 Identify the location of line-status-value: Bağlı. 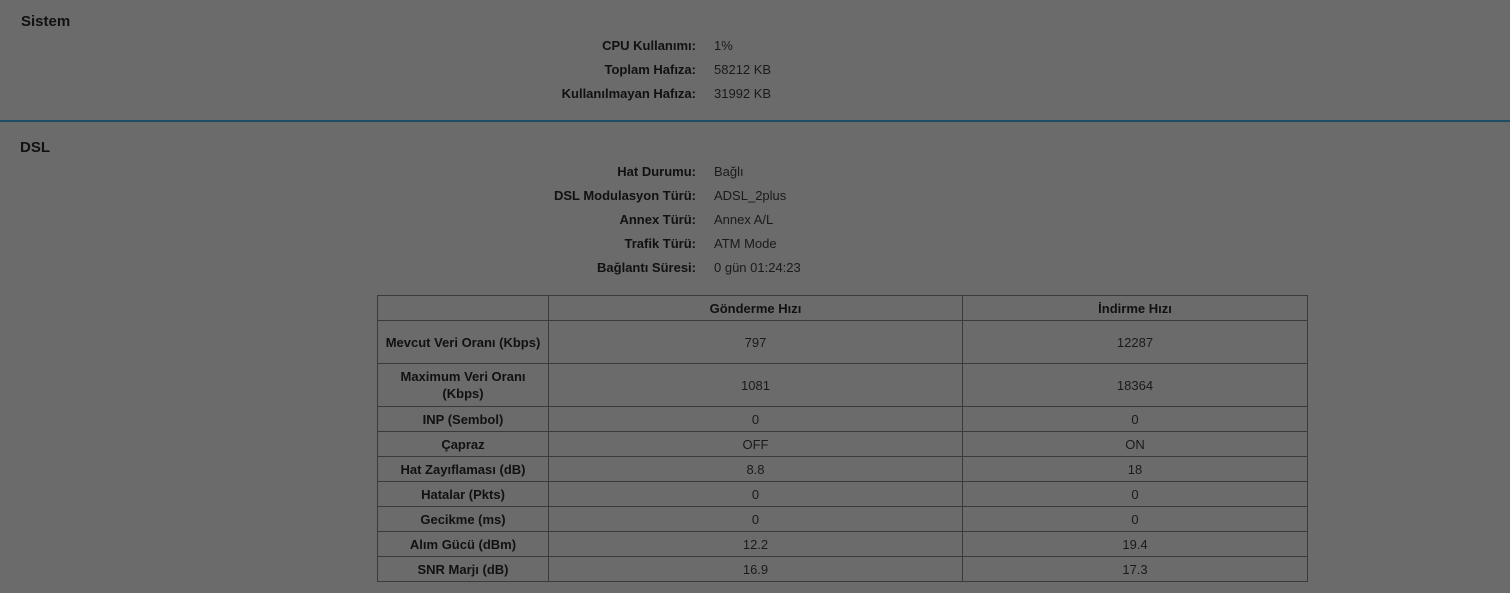
(729, 171).